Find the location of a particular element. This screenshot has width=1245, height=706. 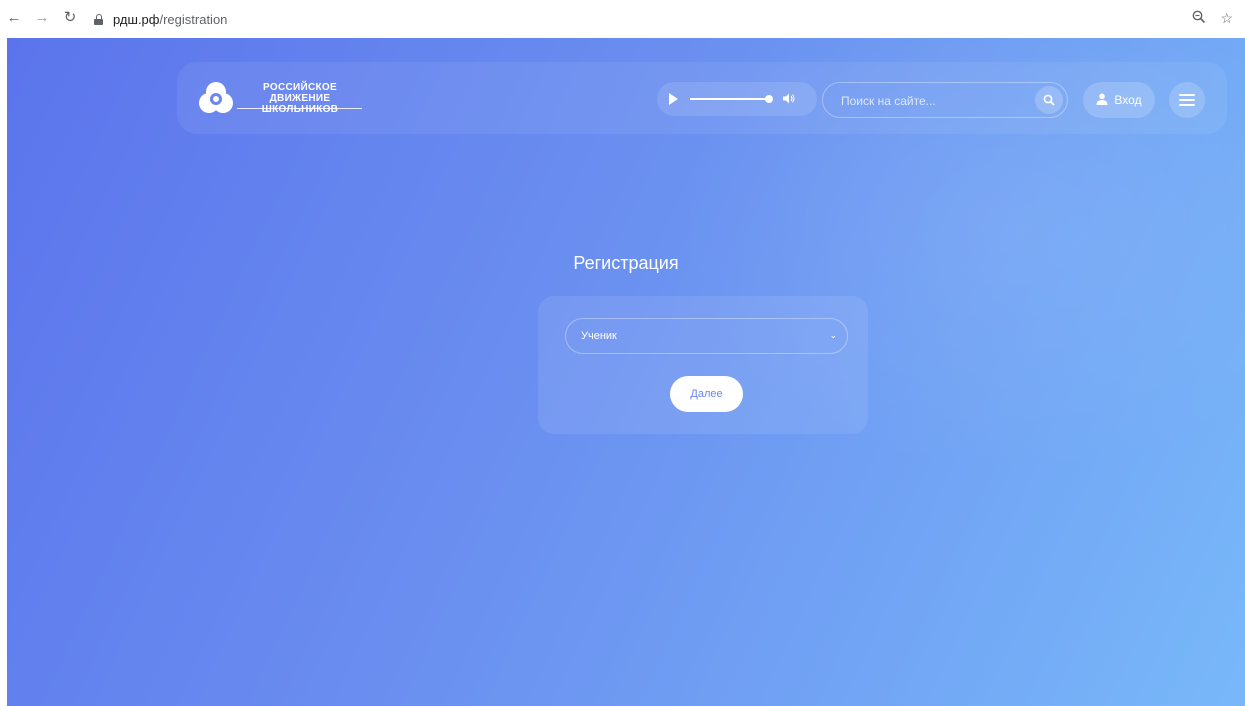

role-select: Ученик ⌄ is located at coordinates (706, 336).